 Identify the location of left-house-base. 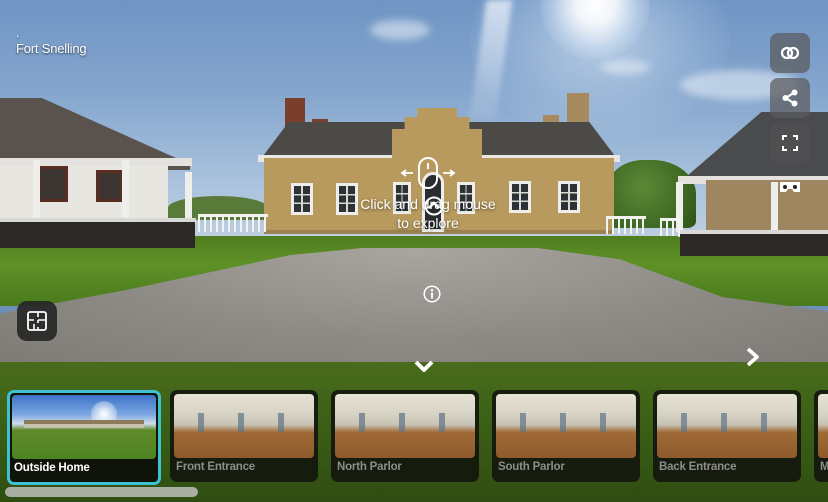
(97, 235).